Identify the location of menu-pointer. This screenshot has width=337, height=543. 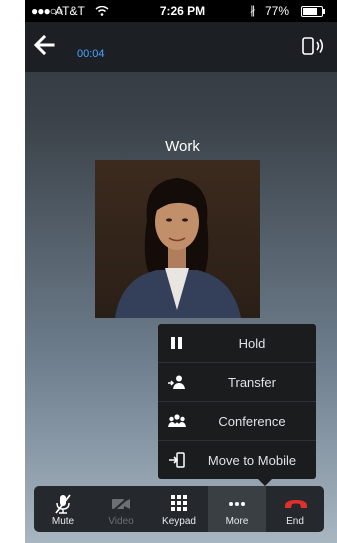
(265, 482).